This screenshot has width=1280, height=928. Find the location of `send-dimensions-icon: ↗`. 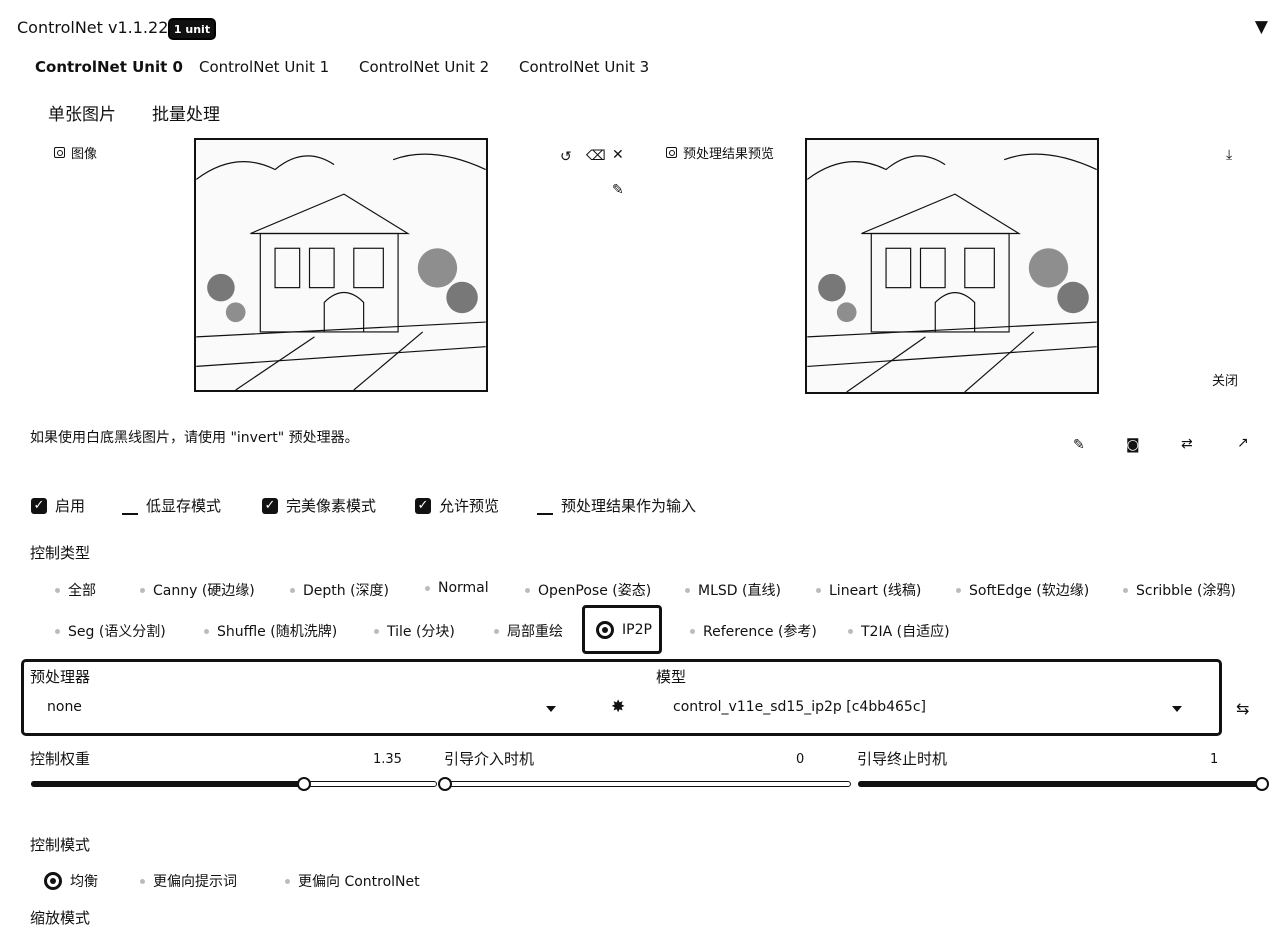

send-dimensions-icon: ↗ is located at coordinates (1243, 443).